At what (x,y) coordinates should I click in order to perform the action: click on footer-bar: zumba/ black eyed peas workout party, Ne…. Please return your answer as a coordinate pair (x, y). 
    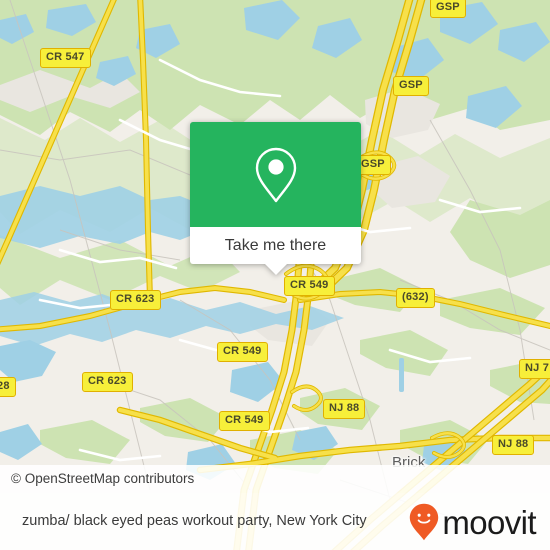
    Looking at the image, I should click on (275, 521).